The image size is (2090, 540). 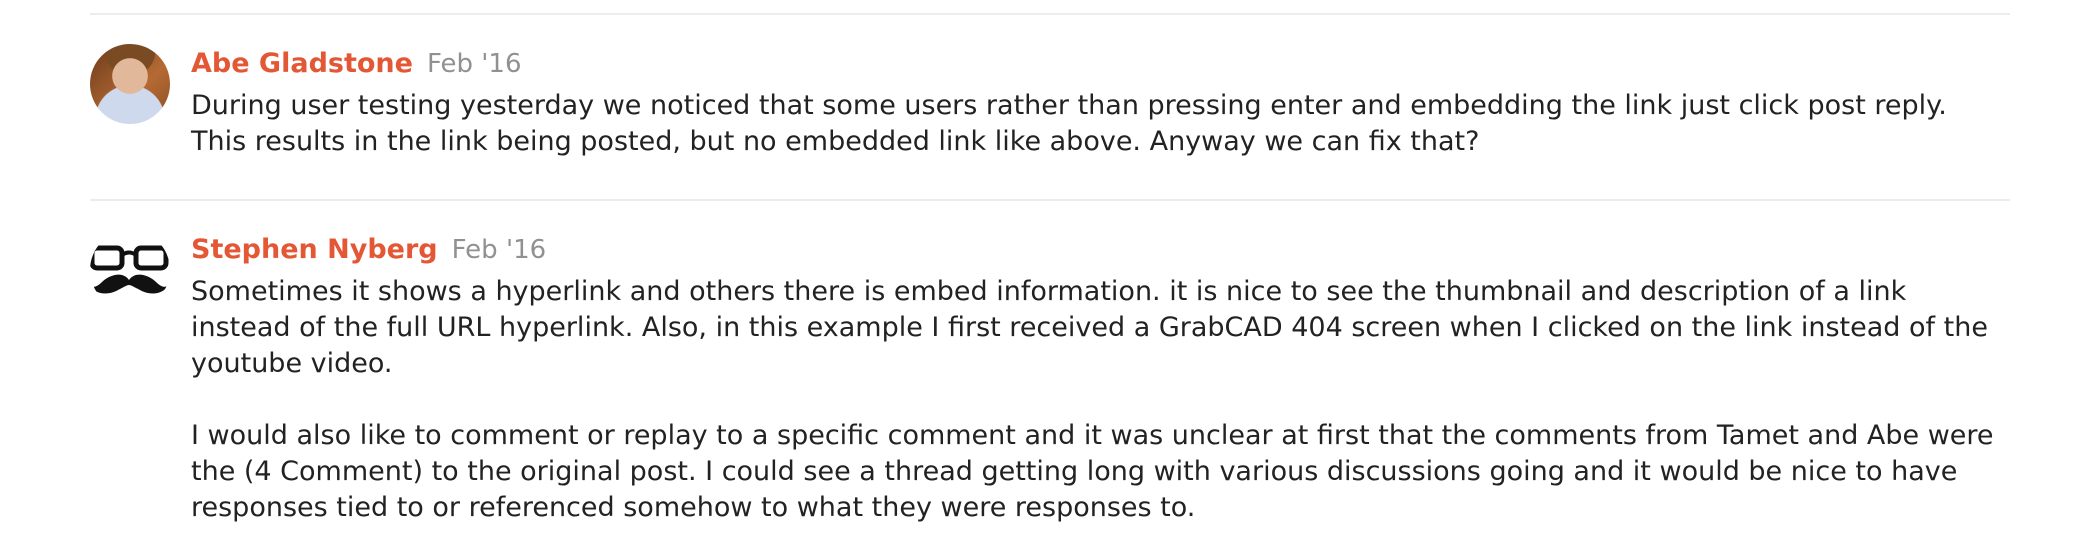 What do you see at coordinates (130, 84) in the screenshot?
I see `user-photo-avatar` at bounding box center [130, 84].